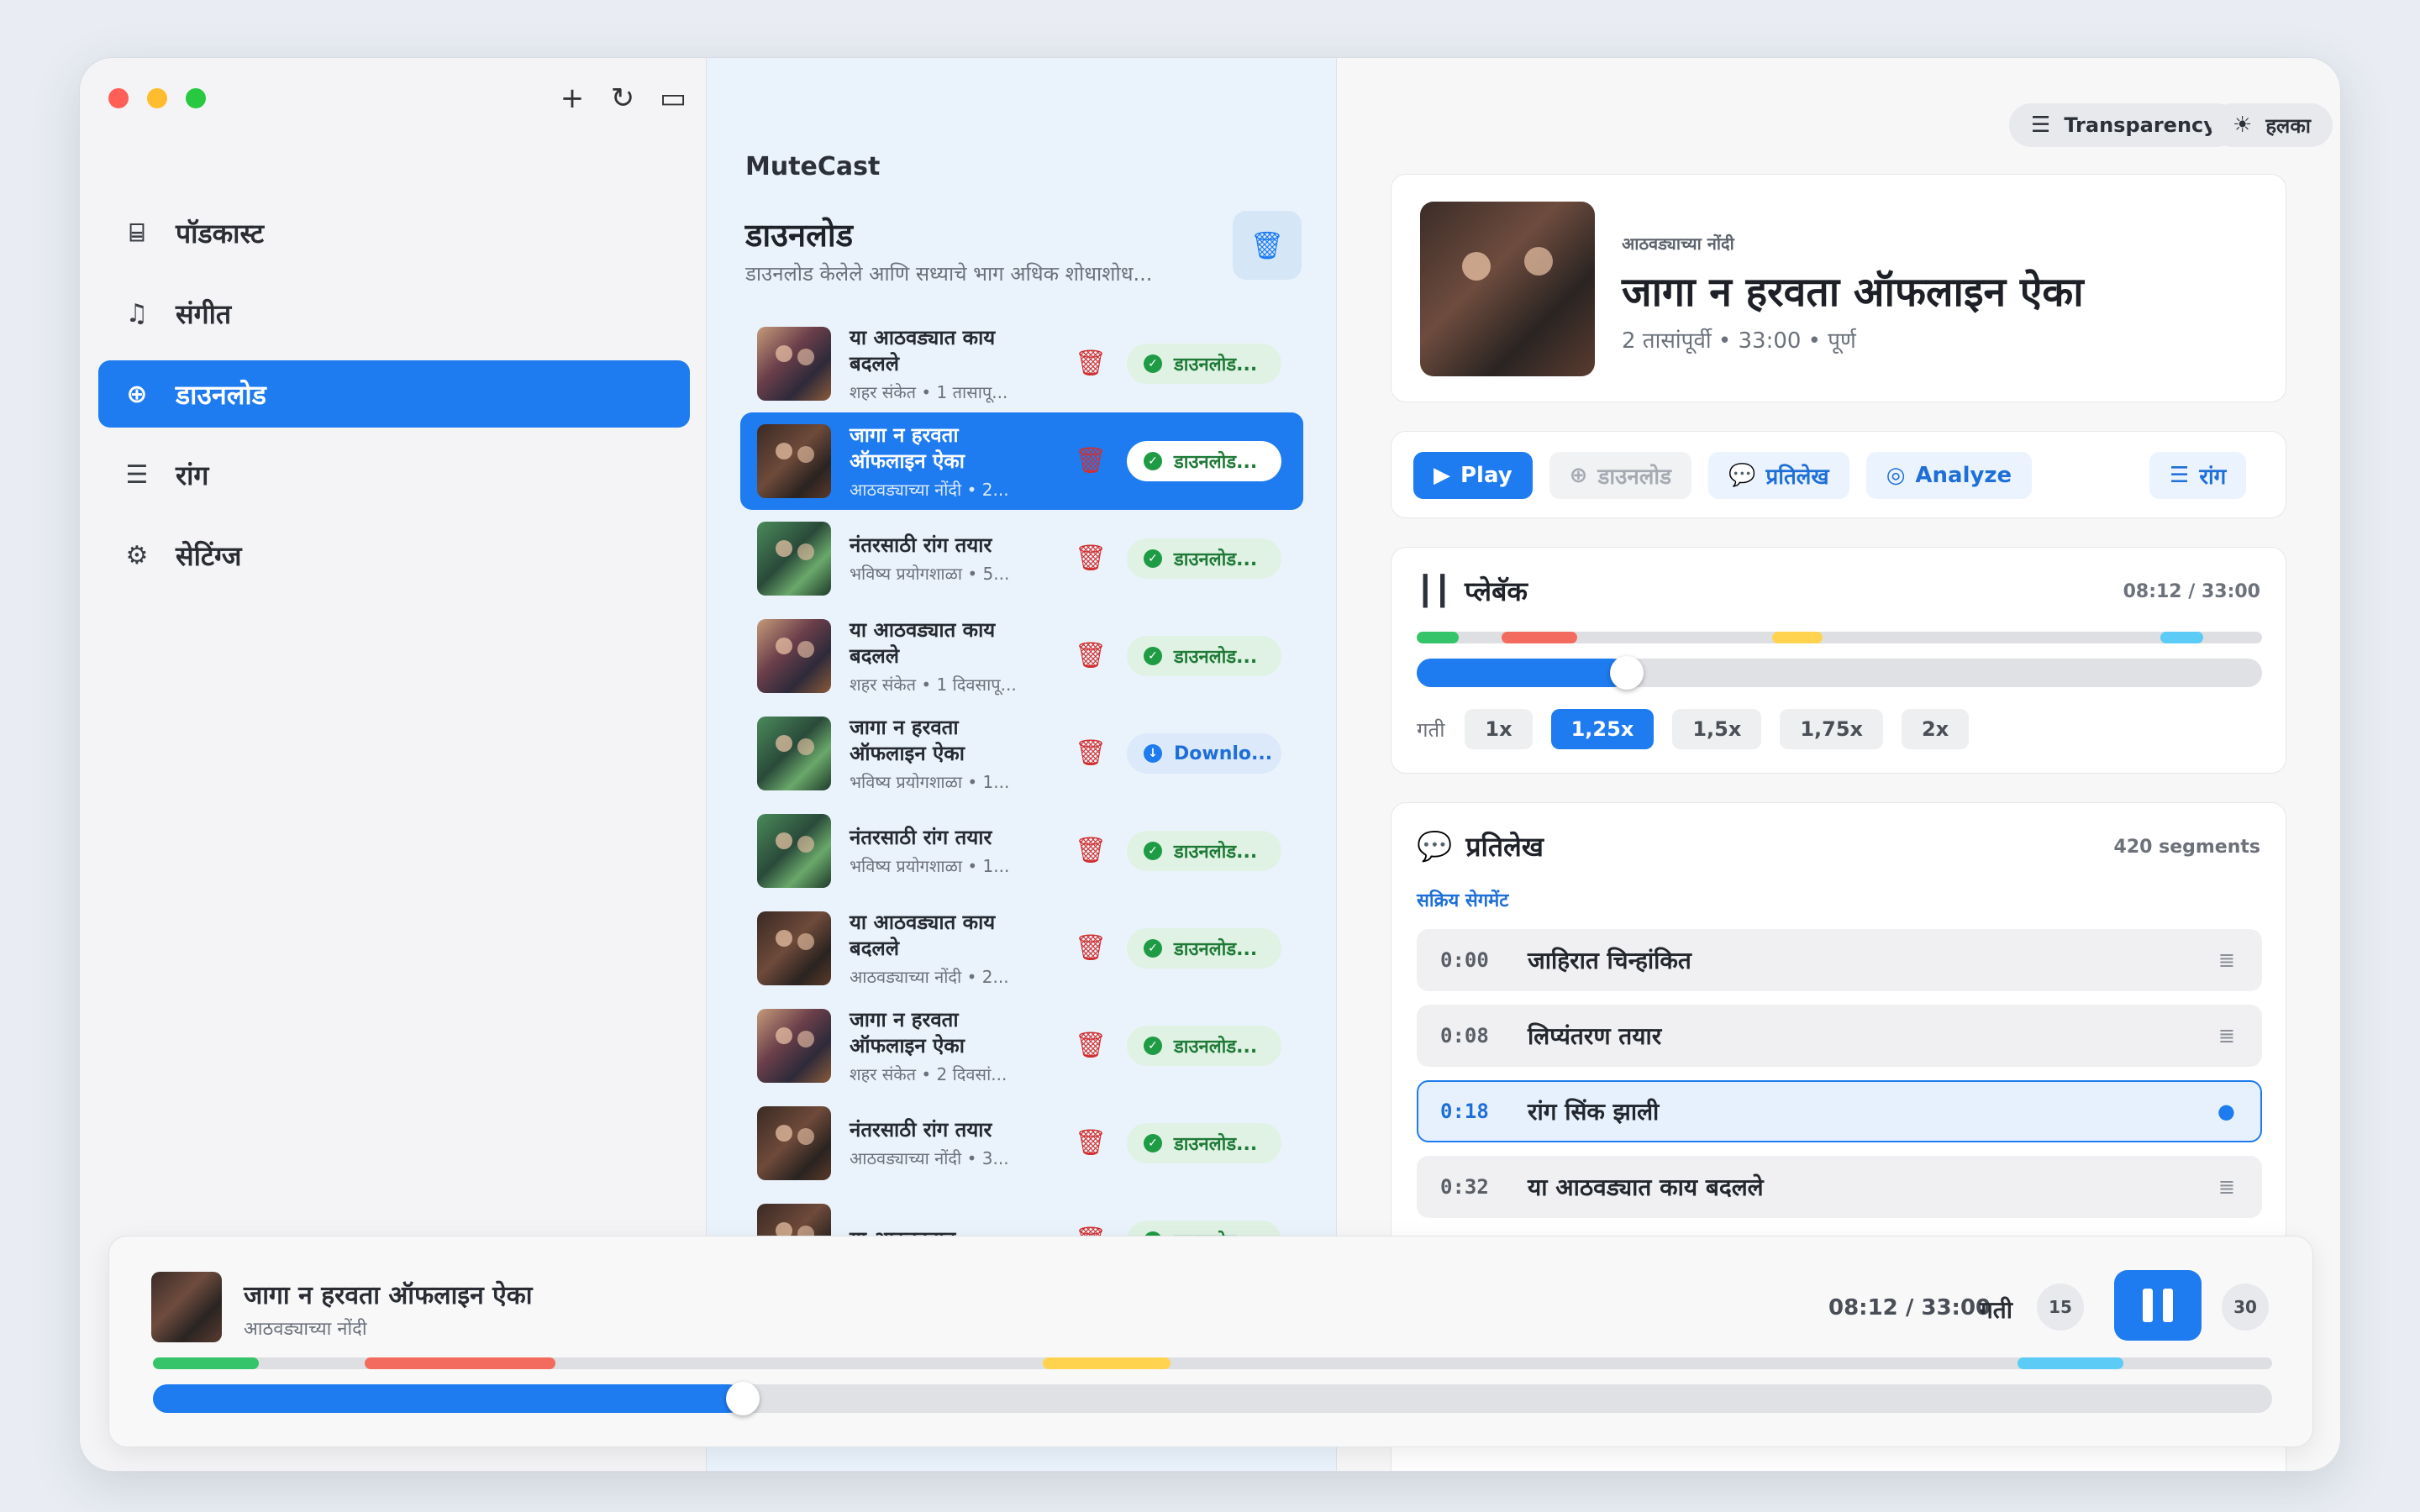  What do you see at coordinates (449, 1398) in the screenshot?
I see `player-progress-fill` at bounding box center [449, 1398].